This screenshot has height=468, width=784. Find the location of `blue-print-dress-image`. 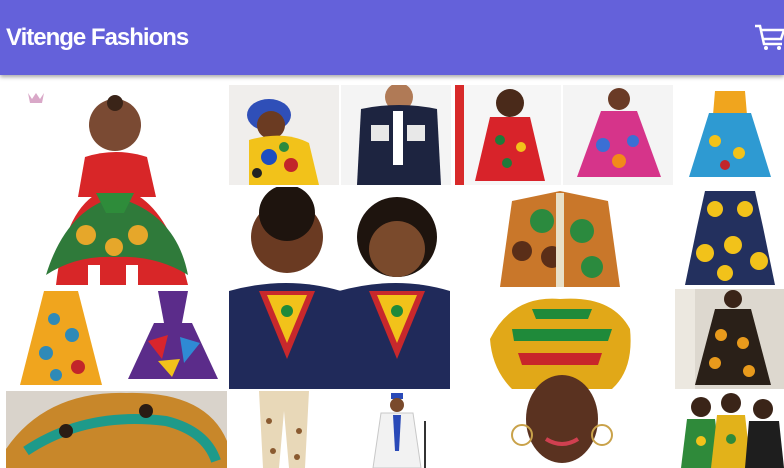

blue-print-dress-image is located at coordinates (729, 135).